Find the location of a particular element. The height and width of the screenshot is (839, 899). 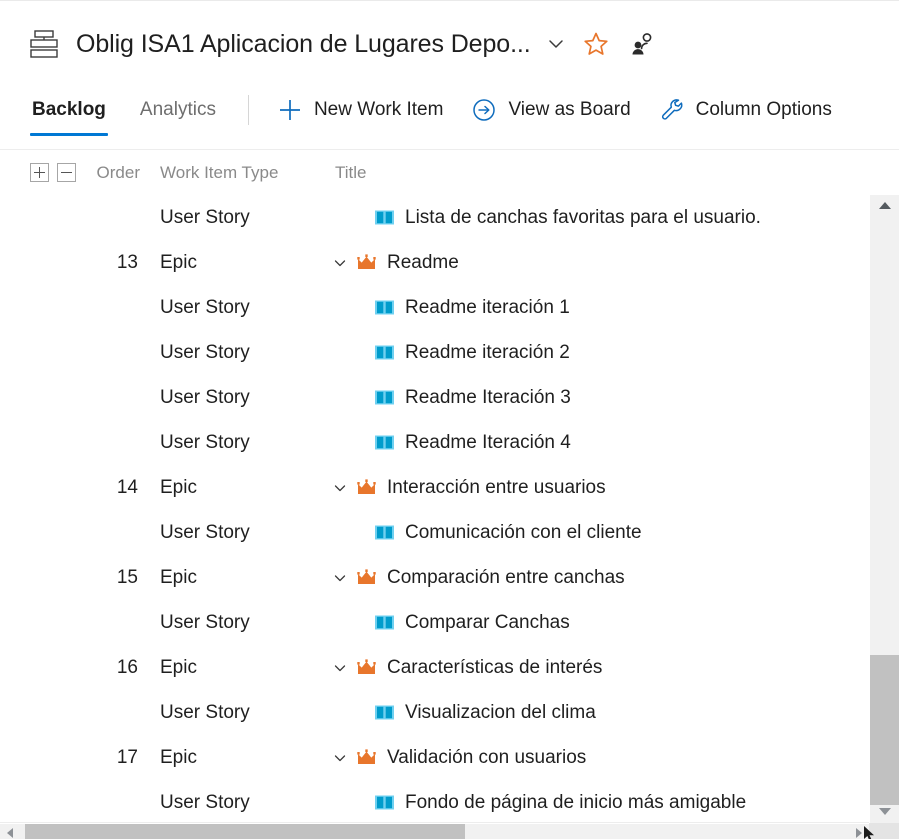

work-item-title: Validación con usuarios is located at coordinates (486, 757).